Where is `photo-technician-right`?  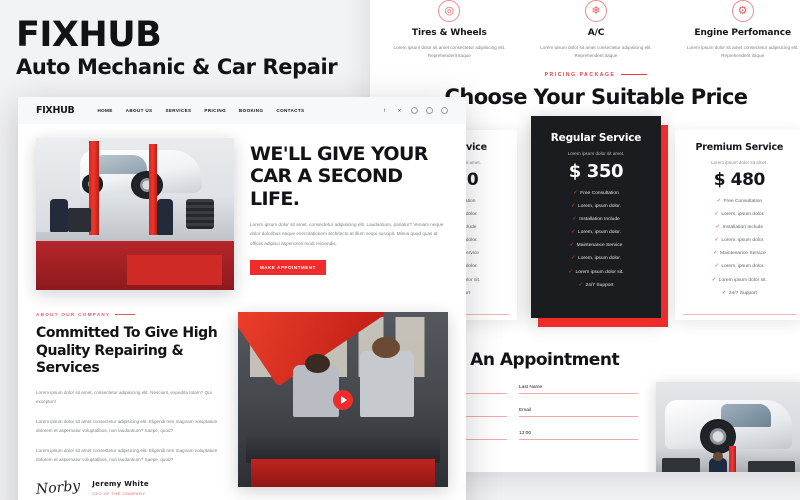 photo-technician-right is located at coordinates (387, 383).